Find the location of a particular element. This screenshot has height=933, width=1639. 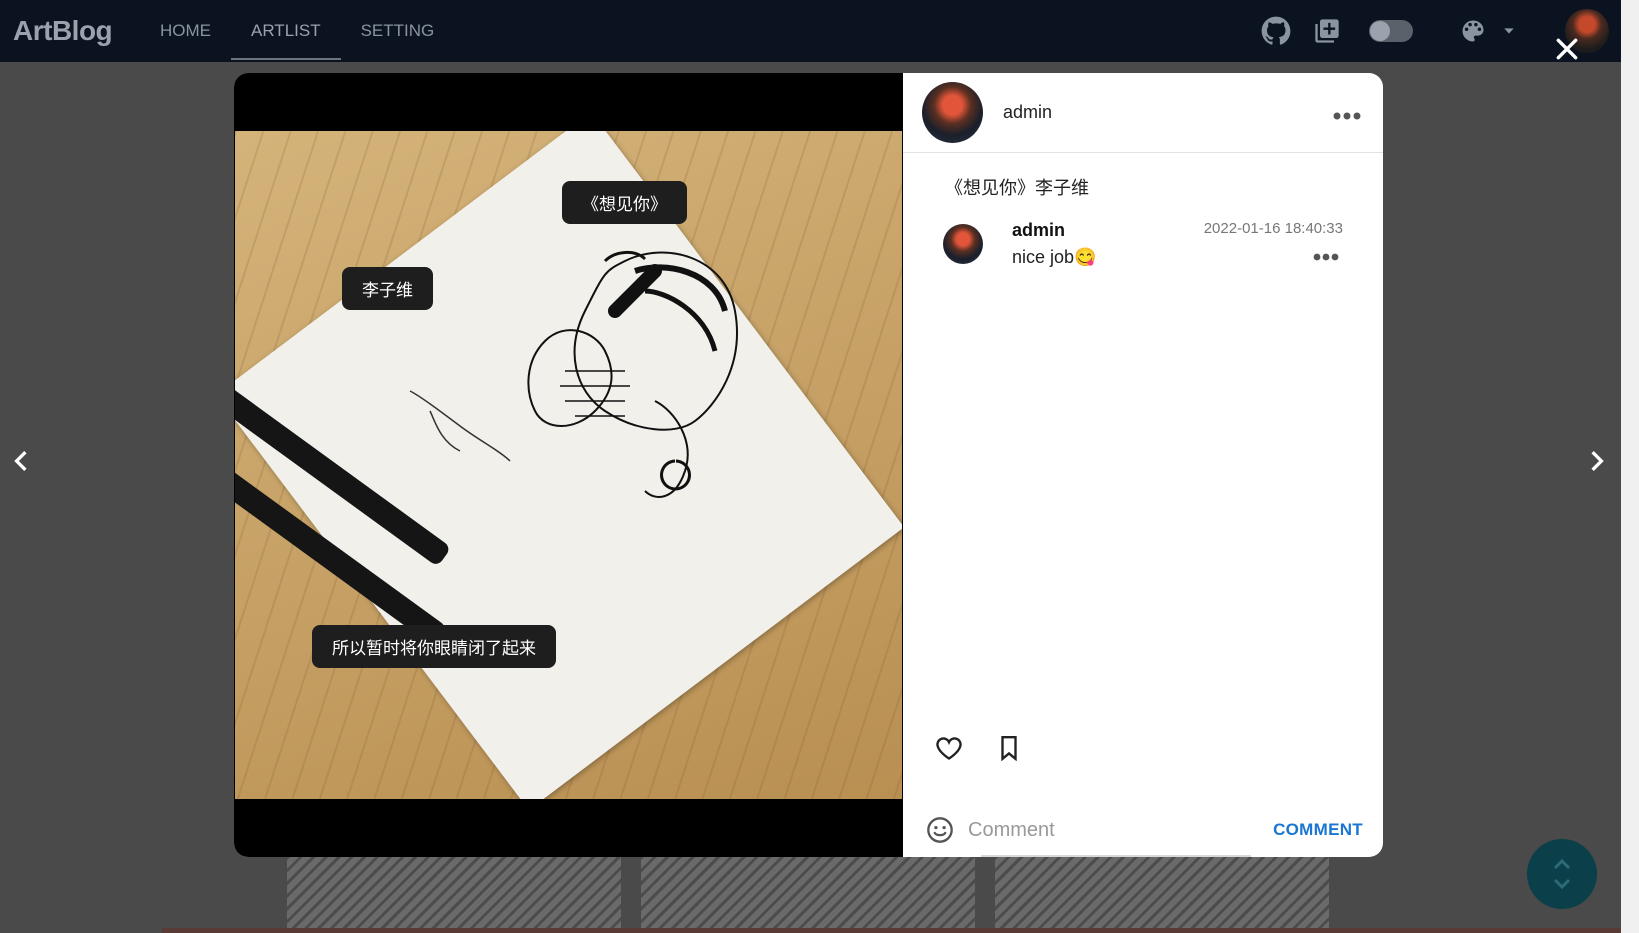

emoji-icon is located at coordinates (940, 830).